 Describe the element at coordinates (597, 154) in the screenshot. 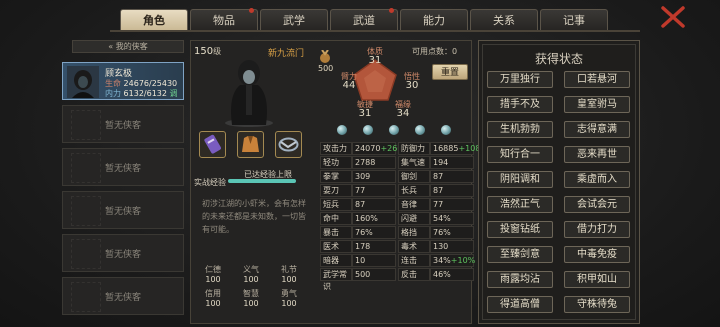

I see `status-item: 恶来再世` at that location.